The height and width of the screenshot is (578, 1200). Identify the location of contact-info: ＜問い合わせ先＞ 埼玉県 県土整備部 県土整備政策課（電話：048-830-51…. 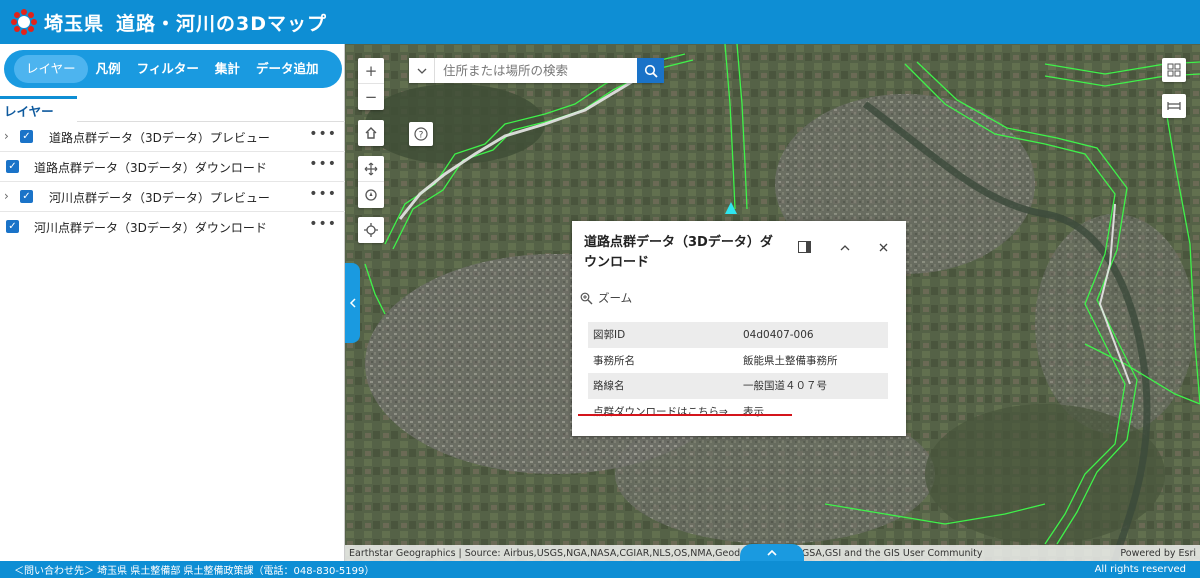
(194, 571).